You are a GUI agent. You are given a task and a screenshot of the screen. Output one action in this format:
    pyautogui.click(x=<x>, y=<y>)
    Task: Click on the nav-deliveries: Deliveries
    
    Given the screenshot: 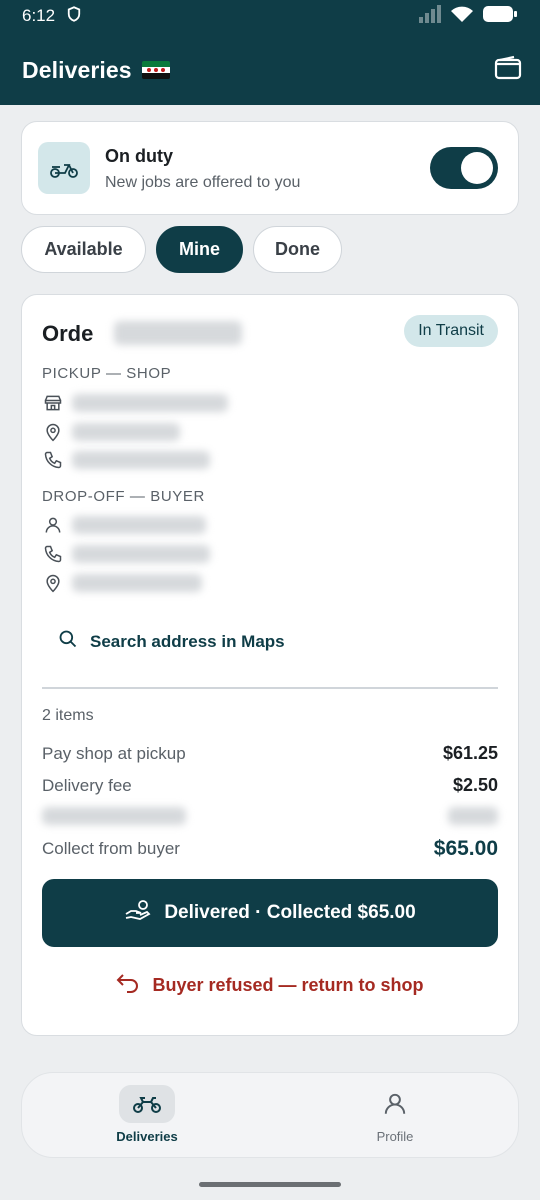 What is the action you would take?
    pyautogui.click(x=147, y=1114)
    